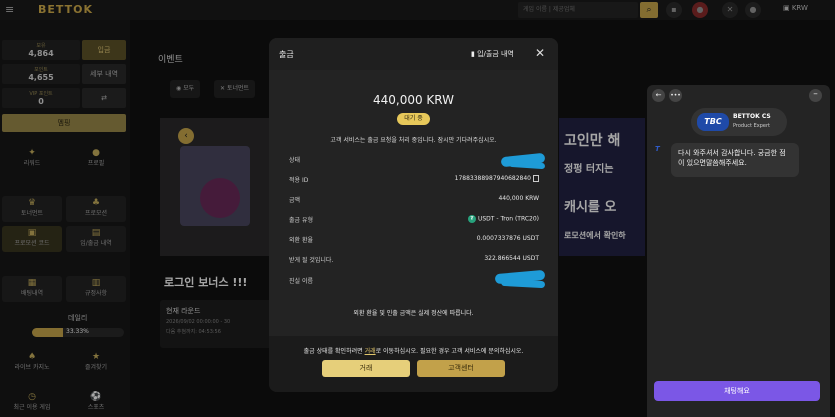 Image resolution: width=835 pixels, height=417 pixels. What do you see at coordinates (413, 313) in the screenshot?
I see `fx-note: 외환 환율 및 인출 금액은 실제 정산에 따릅니다.` at bounding box center [413, 313].